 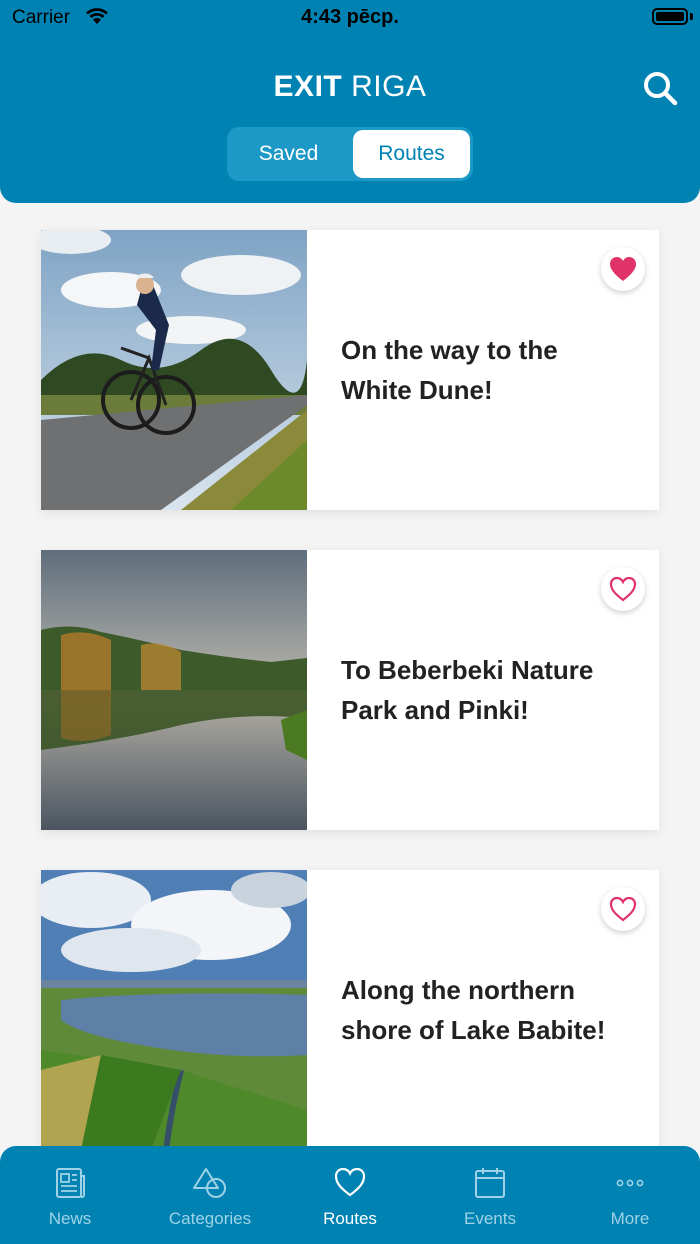 What do you see at coordinates (350, 87) in the screenshot?
I see `app-title: EXIT RIGA` at bounding box center [350, 87].